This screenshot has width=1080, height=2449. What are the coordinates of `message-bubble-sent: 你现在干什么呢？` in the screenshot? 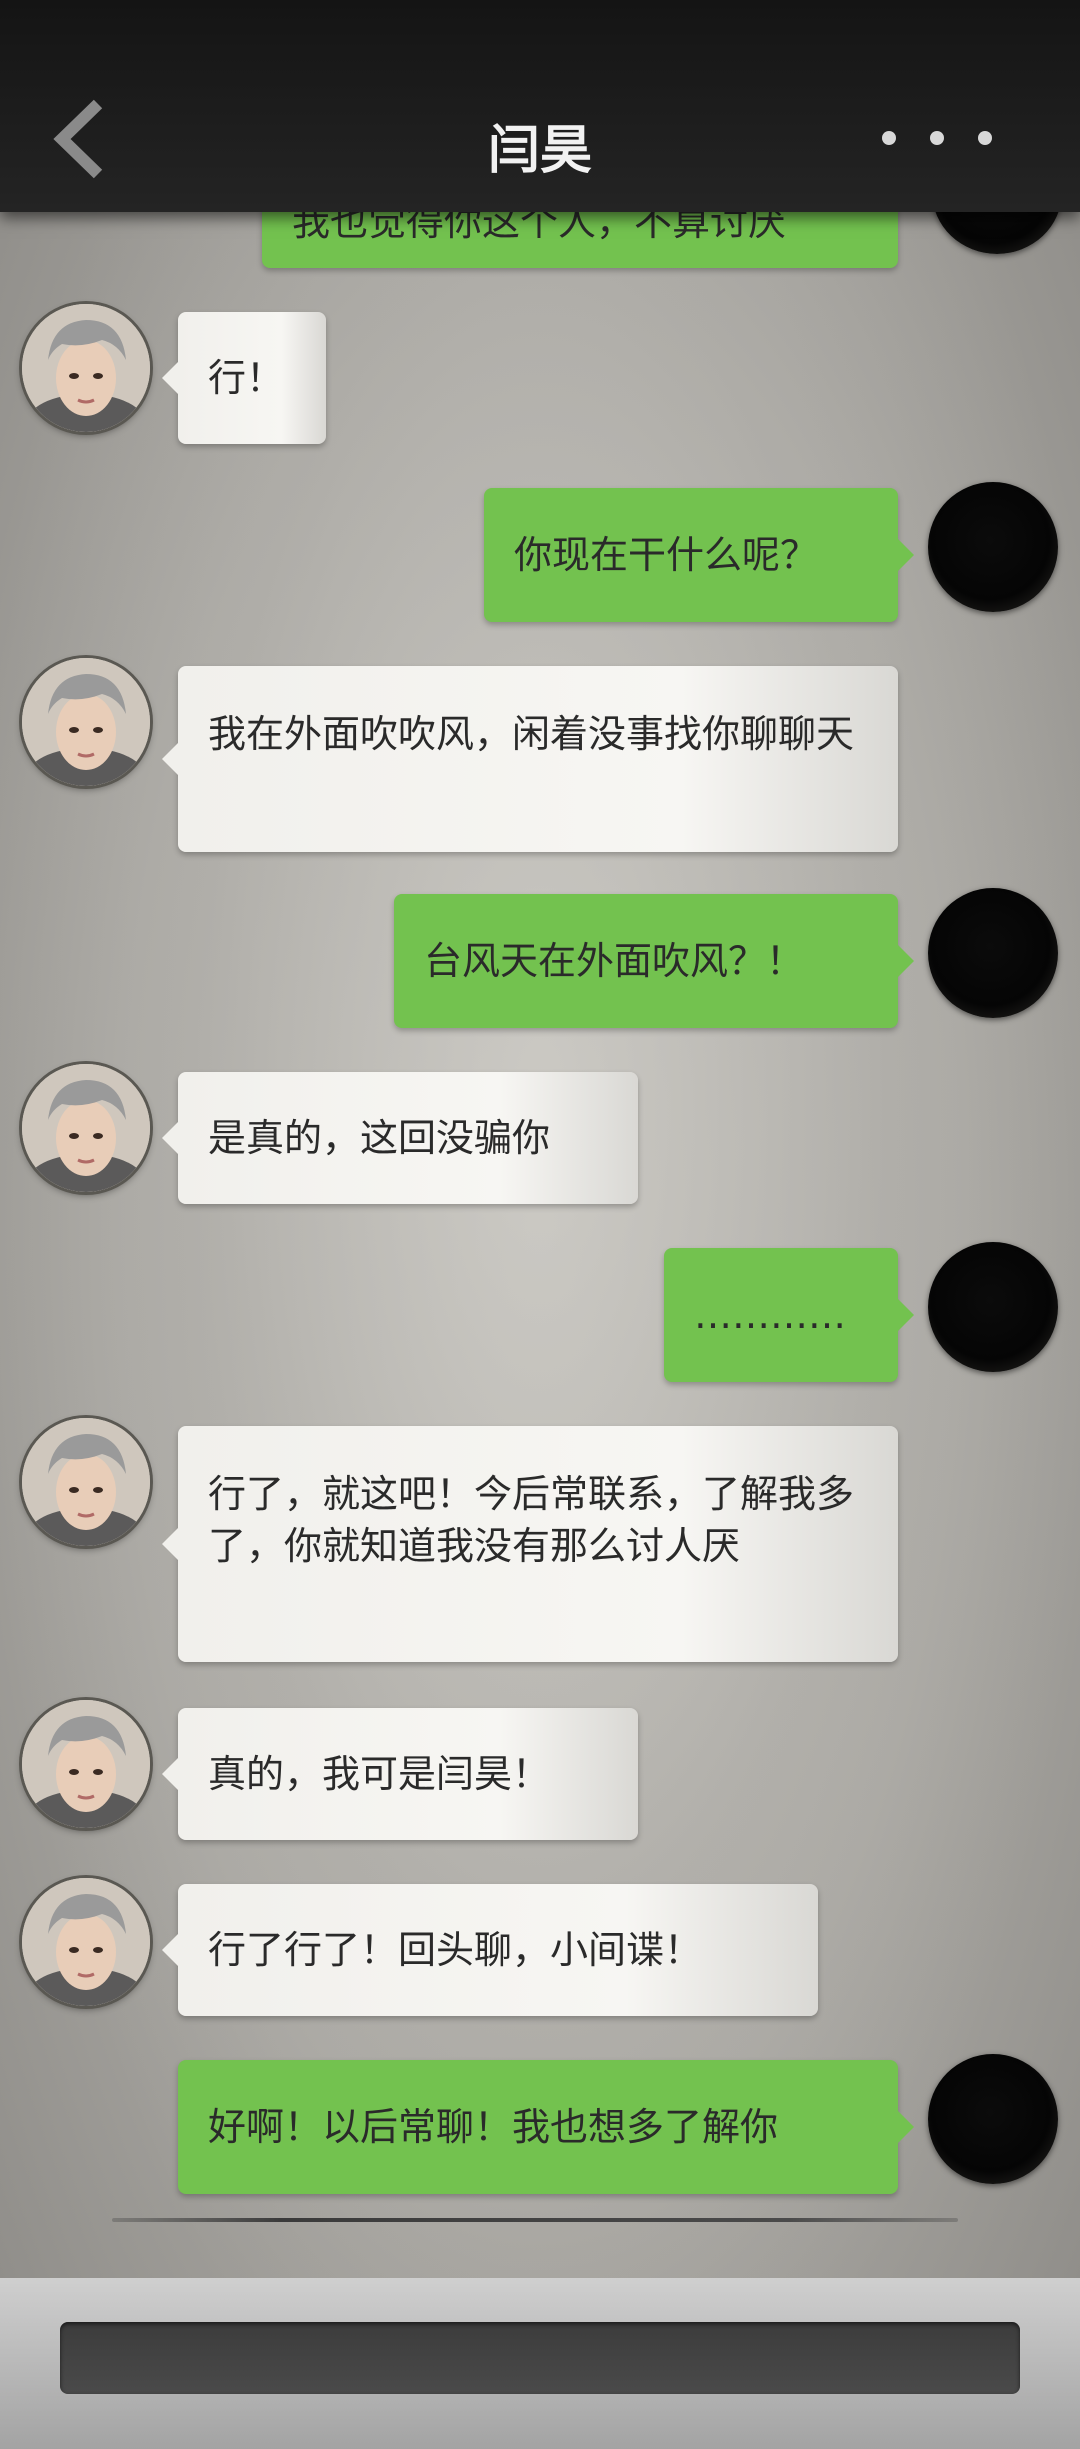 It's located at (699, 555).